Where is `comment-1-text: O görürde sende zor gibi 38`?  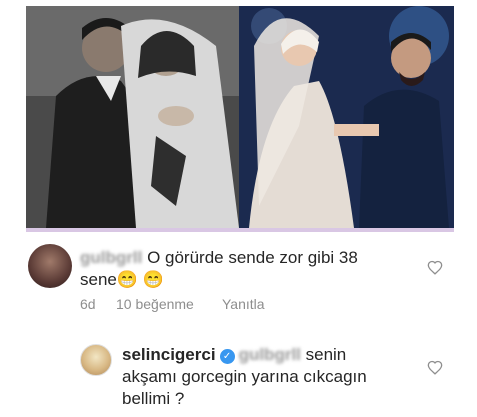
comment-1-text: O görürde sende zor gibi 38 is located at coordinates (252, 257).